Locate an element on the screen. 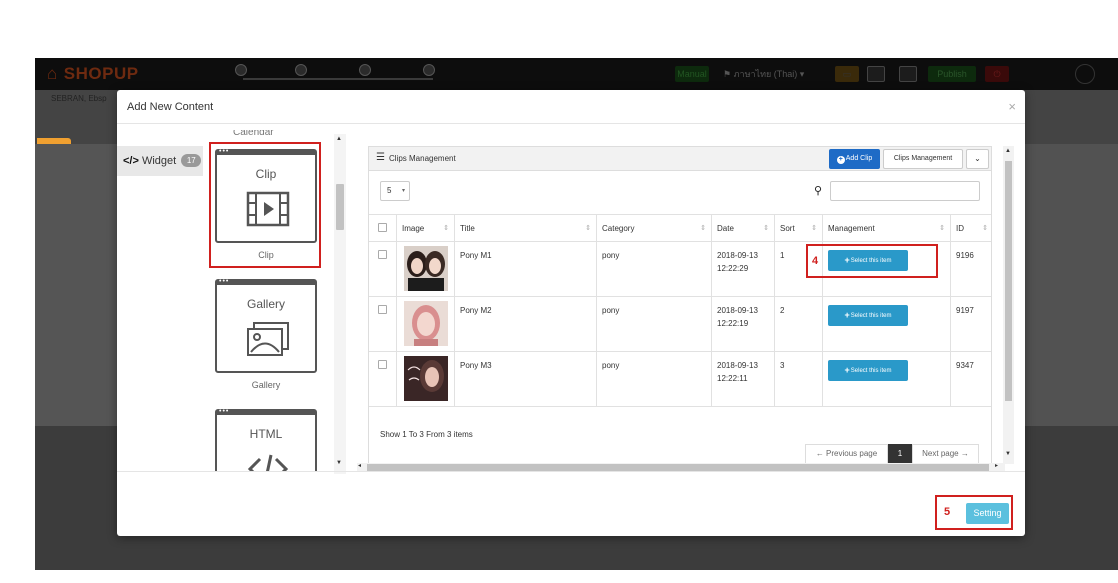  language-selector: ⚑ ภาษาไทย (Thai) ▾ is located at coordinates (775, 74).